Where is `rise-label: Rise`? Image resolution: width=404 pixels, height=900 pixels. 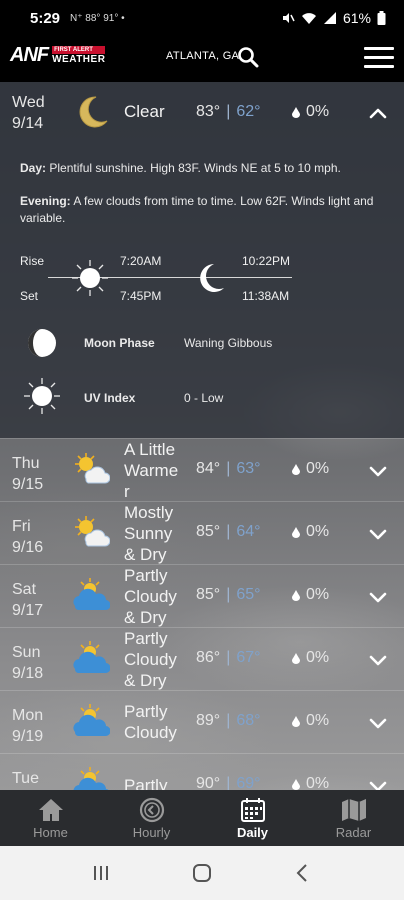
rise-label: Rise is located at coordinates (32, 261).